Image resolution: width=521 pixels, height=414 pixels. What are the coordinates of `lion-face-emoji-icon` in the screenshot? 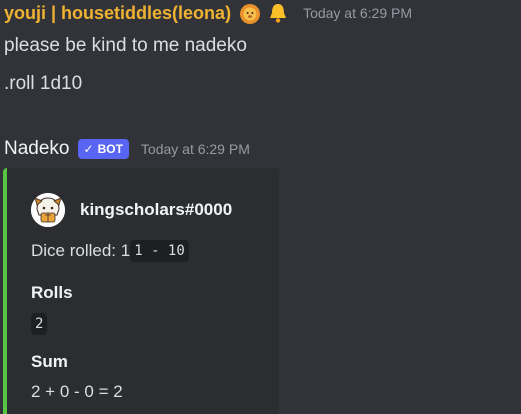 It's located at (250, 13).